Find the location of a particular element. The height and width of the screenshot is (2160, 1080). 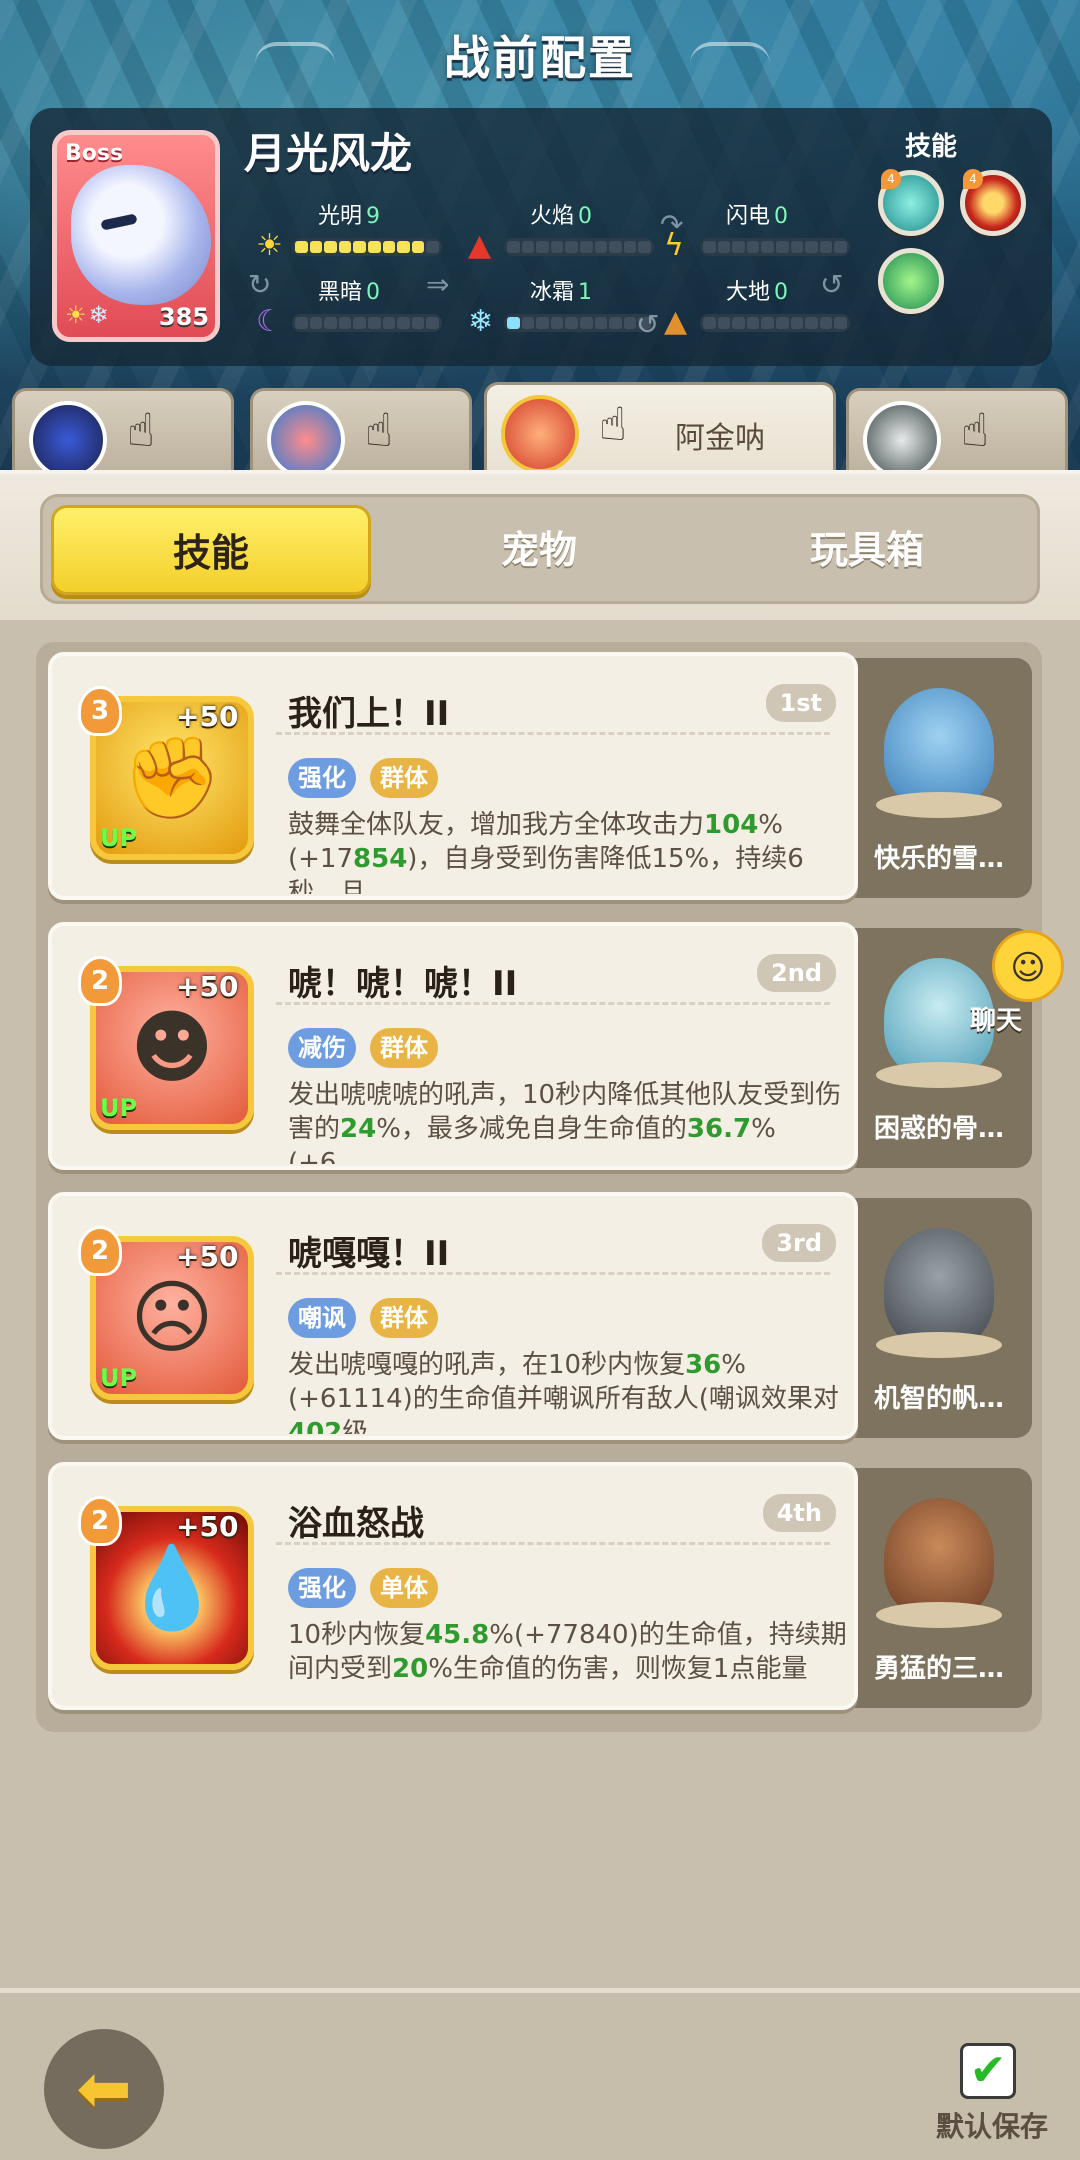

element-dark: 黑暗 0 ☾ is located at coordinates (348, 309).